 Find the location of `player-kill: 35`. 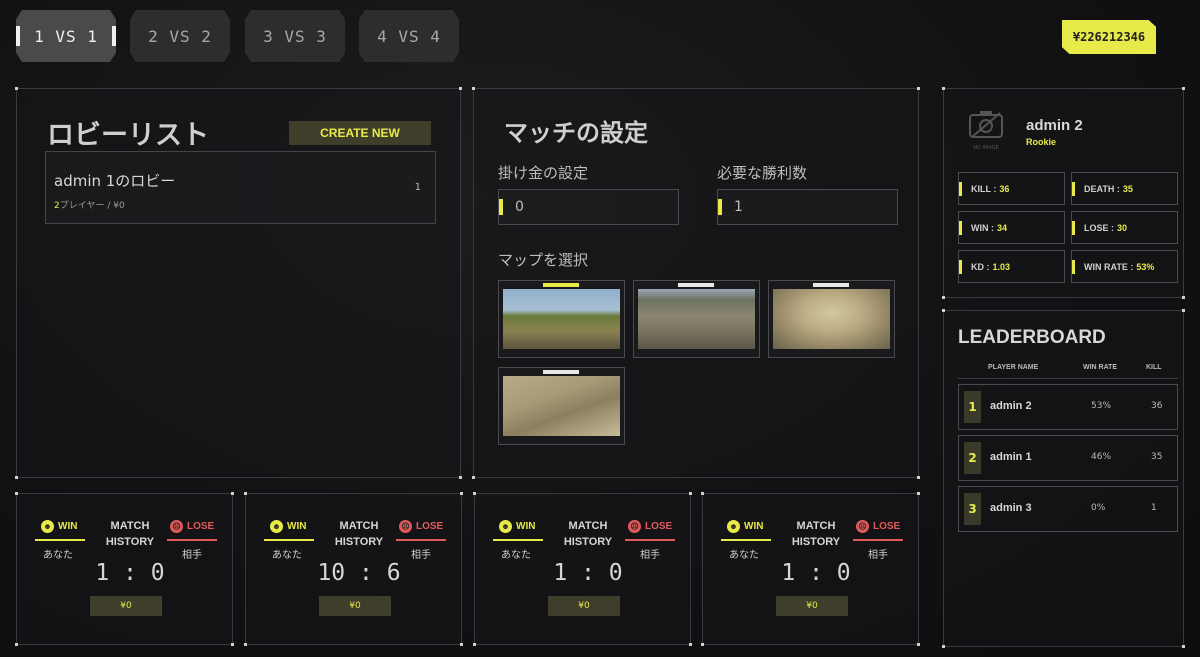

player-kill: 35 is located at coordinates (1157, 457).